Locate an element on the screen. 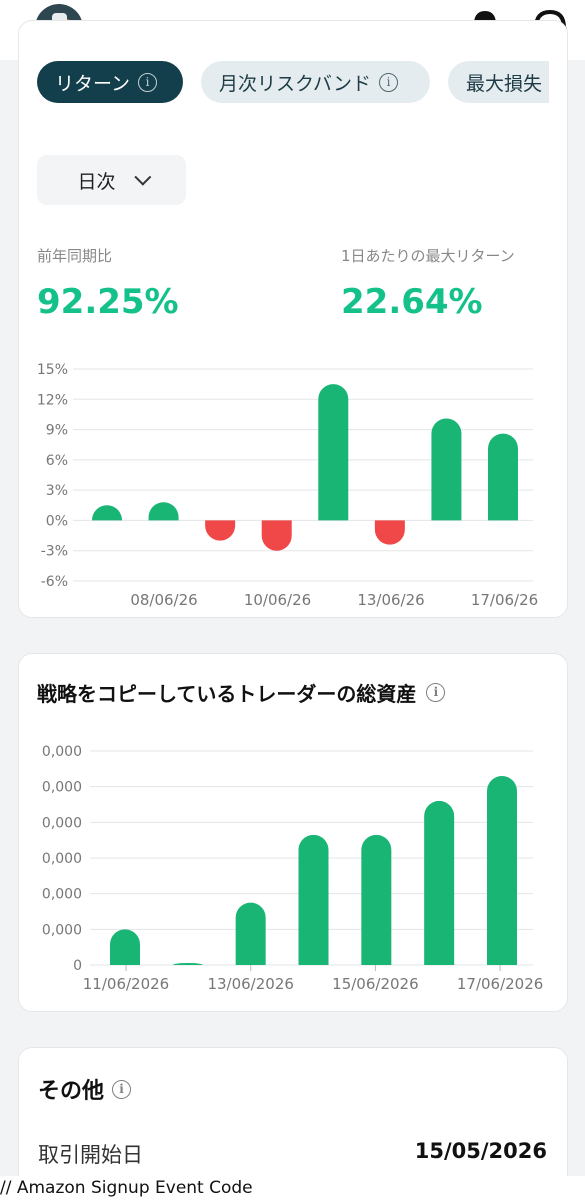 The width and height of the screenshot is (585, 1200). max-daily-return-value: 22.64% is located at coordinates (412, 302).